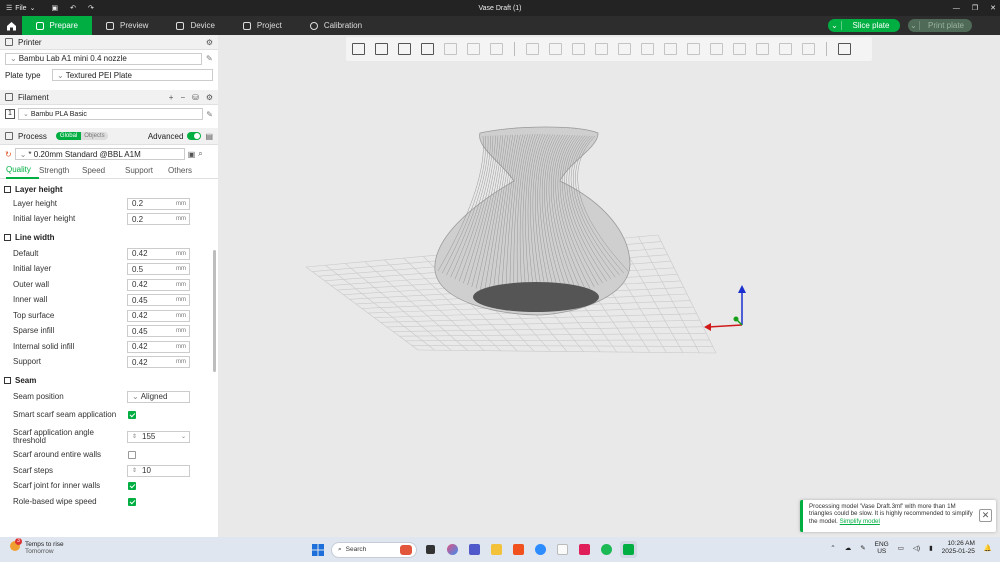 The width and height of the screenshot is (1000, 562). What do you see at coordinates (958, 548) in the screenshot?
I see `clock: 10:26 AM 2025-01-25` at bounding box center [958, 548].